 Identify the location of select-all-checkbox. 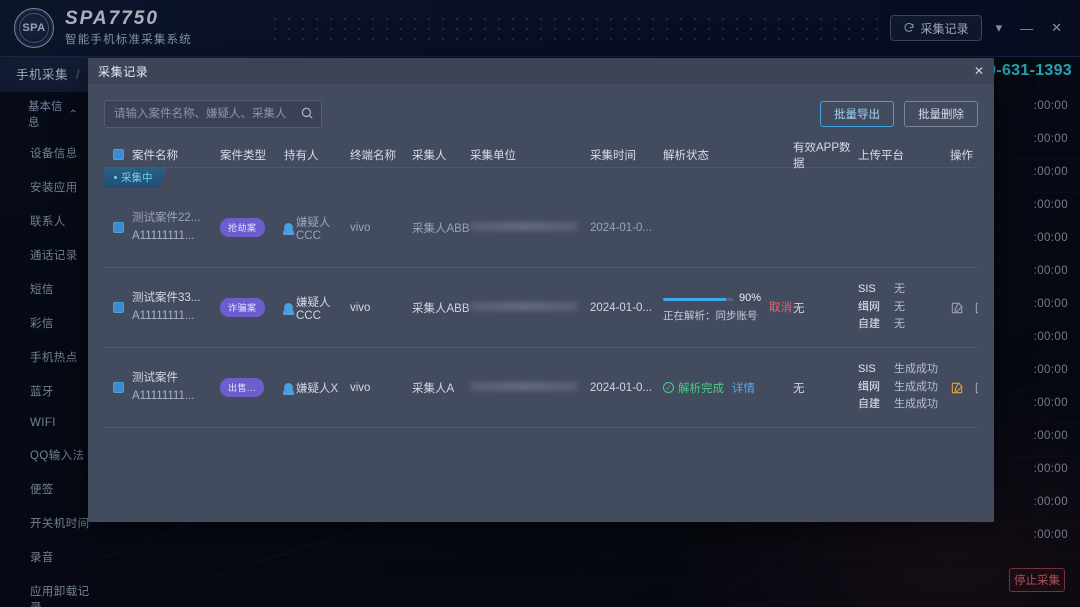
(118, 154).